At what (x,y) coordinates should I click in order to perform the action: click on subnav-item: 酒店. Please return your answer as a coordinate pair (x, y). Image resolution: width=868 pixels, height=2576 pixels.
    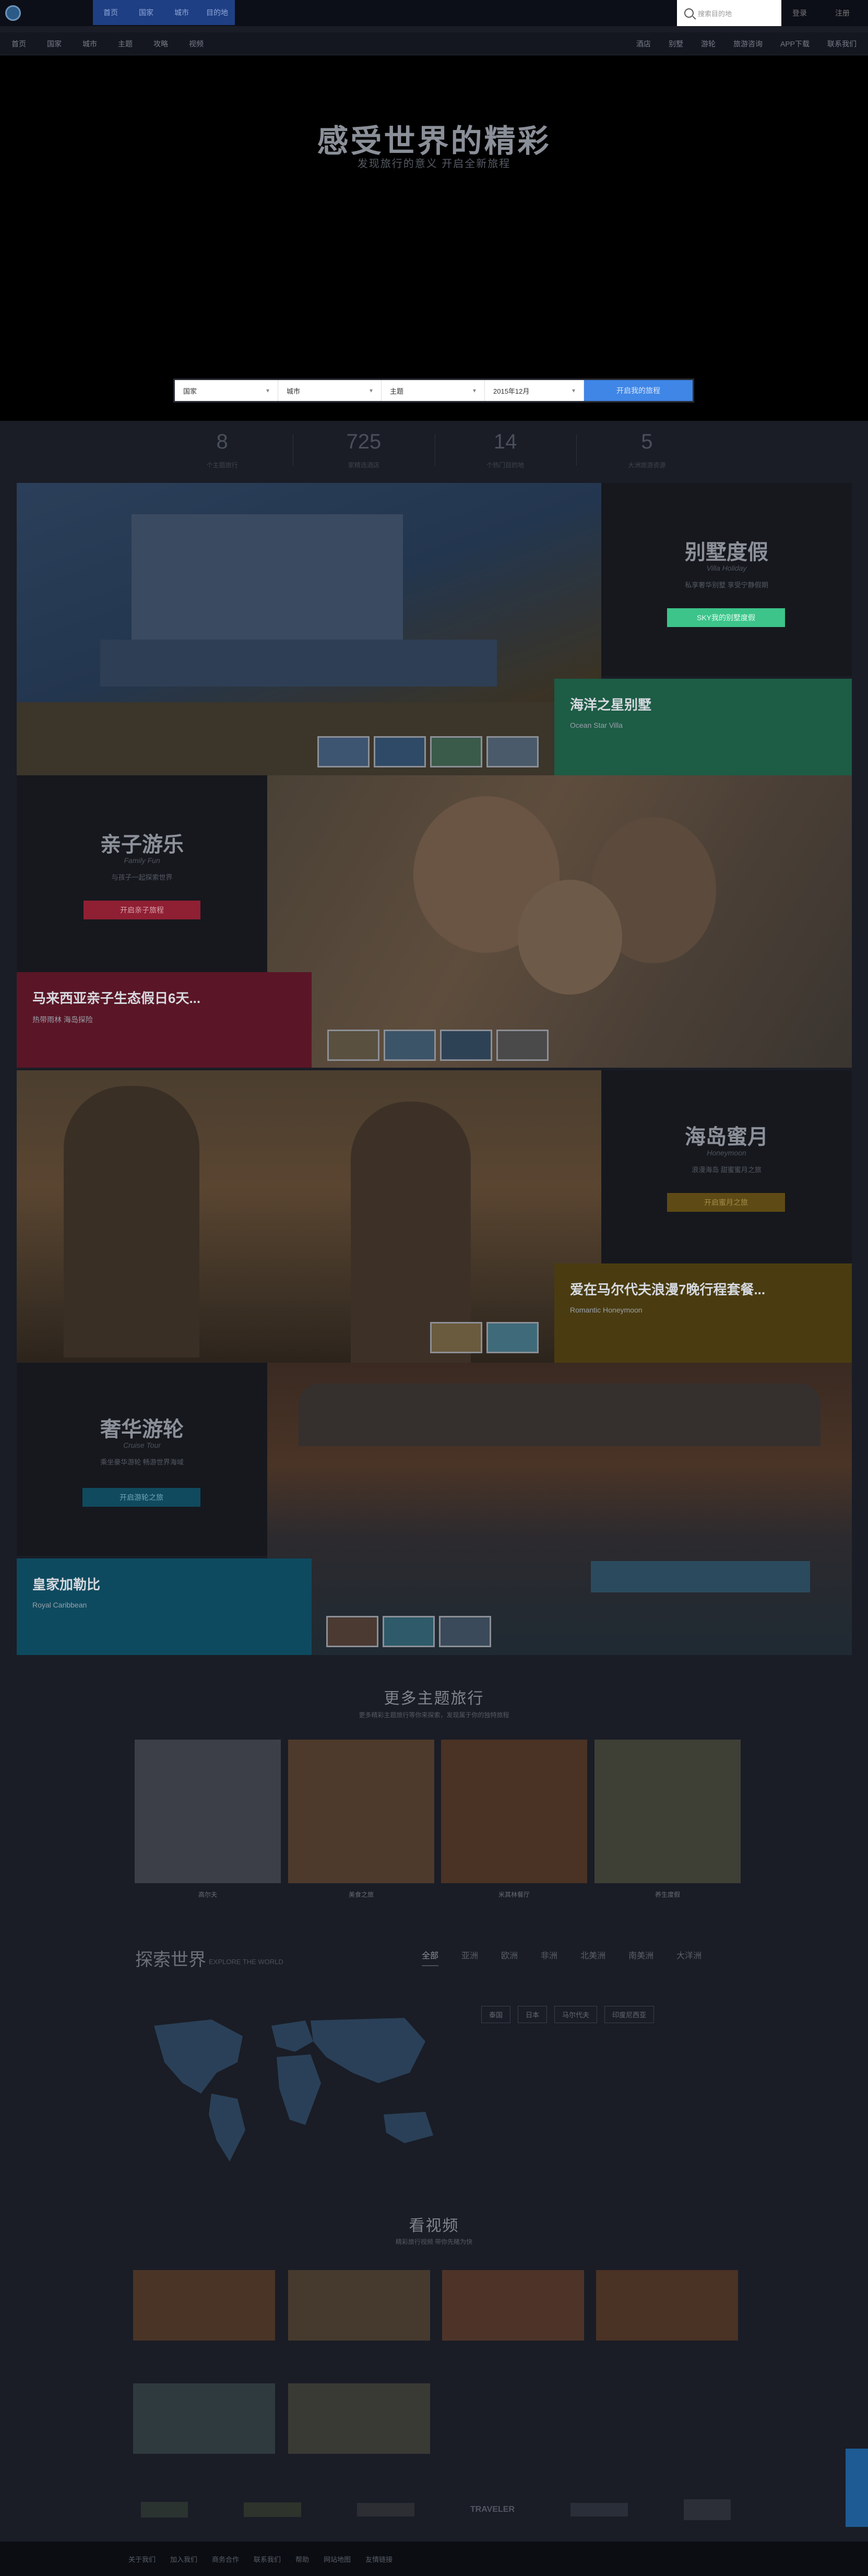
    Looking at the image, I should click on (643, 44).